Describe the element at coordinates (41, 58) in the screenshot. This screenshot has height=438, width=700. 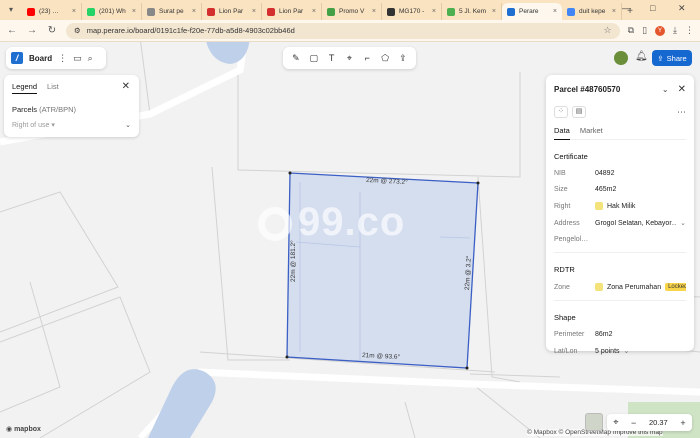
I see `board-title: Board` at that location.